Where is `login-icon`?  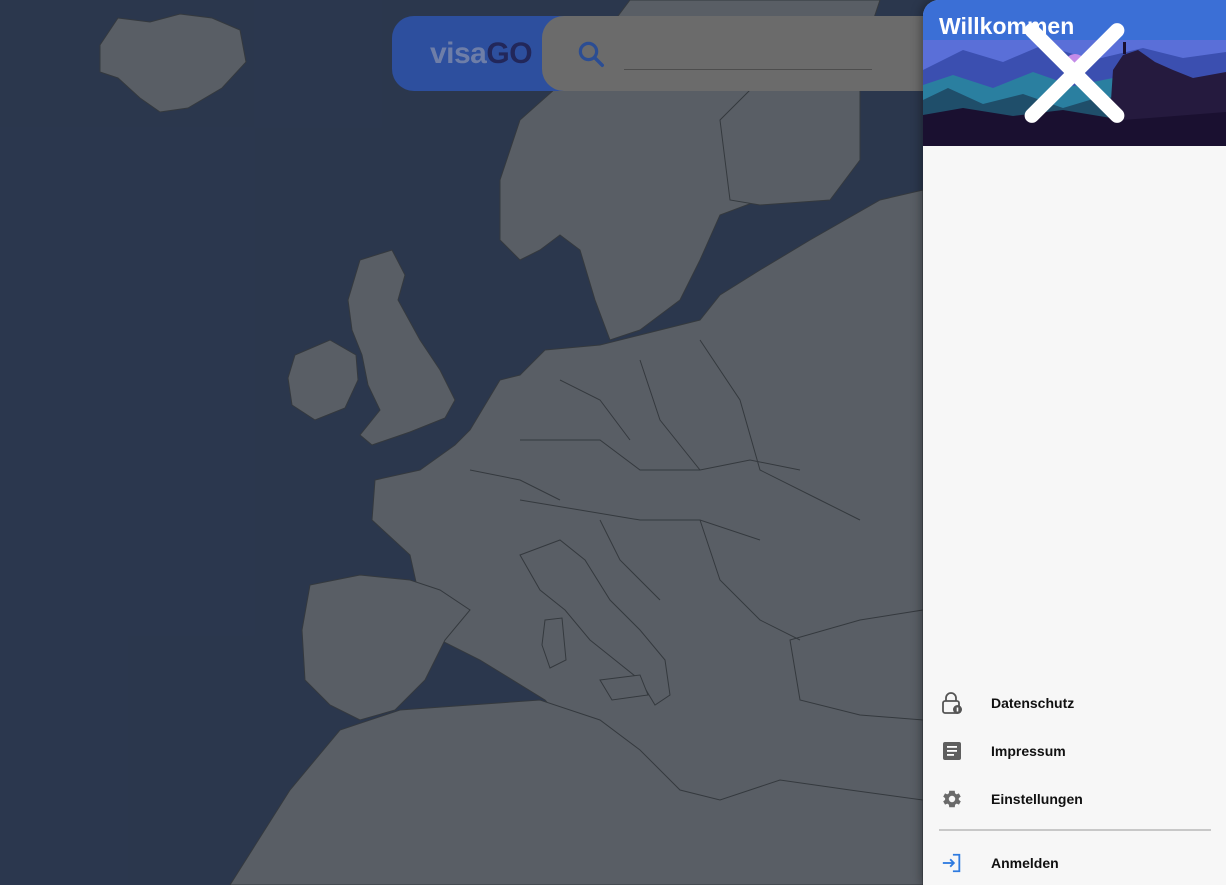
login-icon is located at coordinates (952, 863).